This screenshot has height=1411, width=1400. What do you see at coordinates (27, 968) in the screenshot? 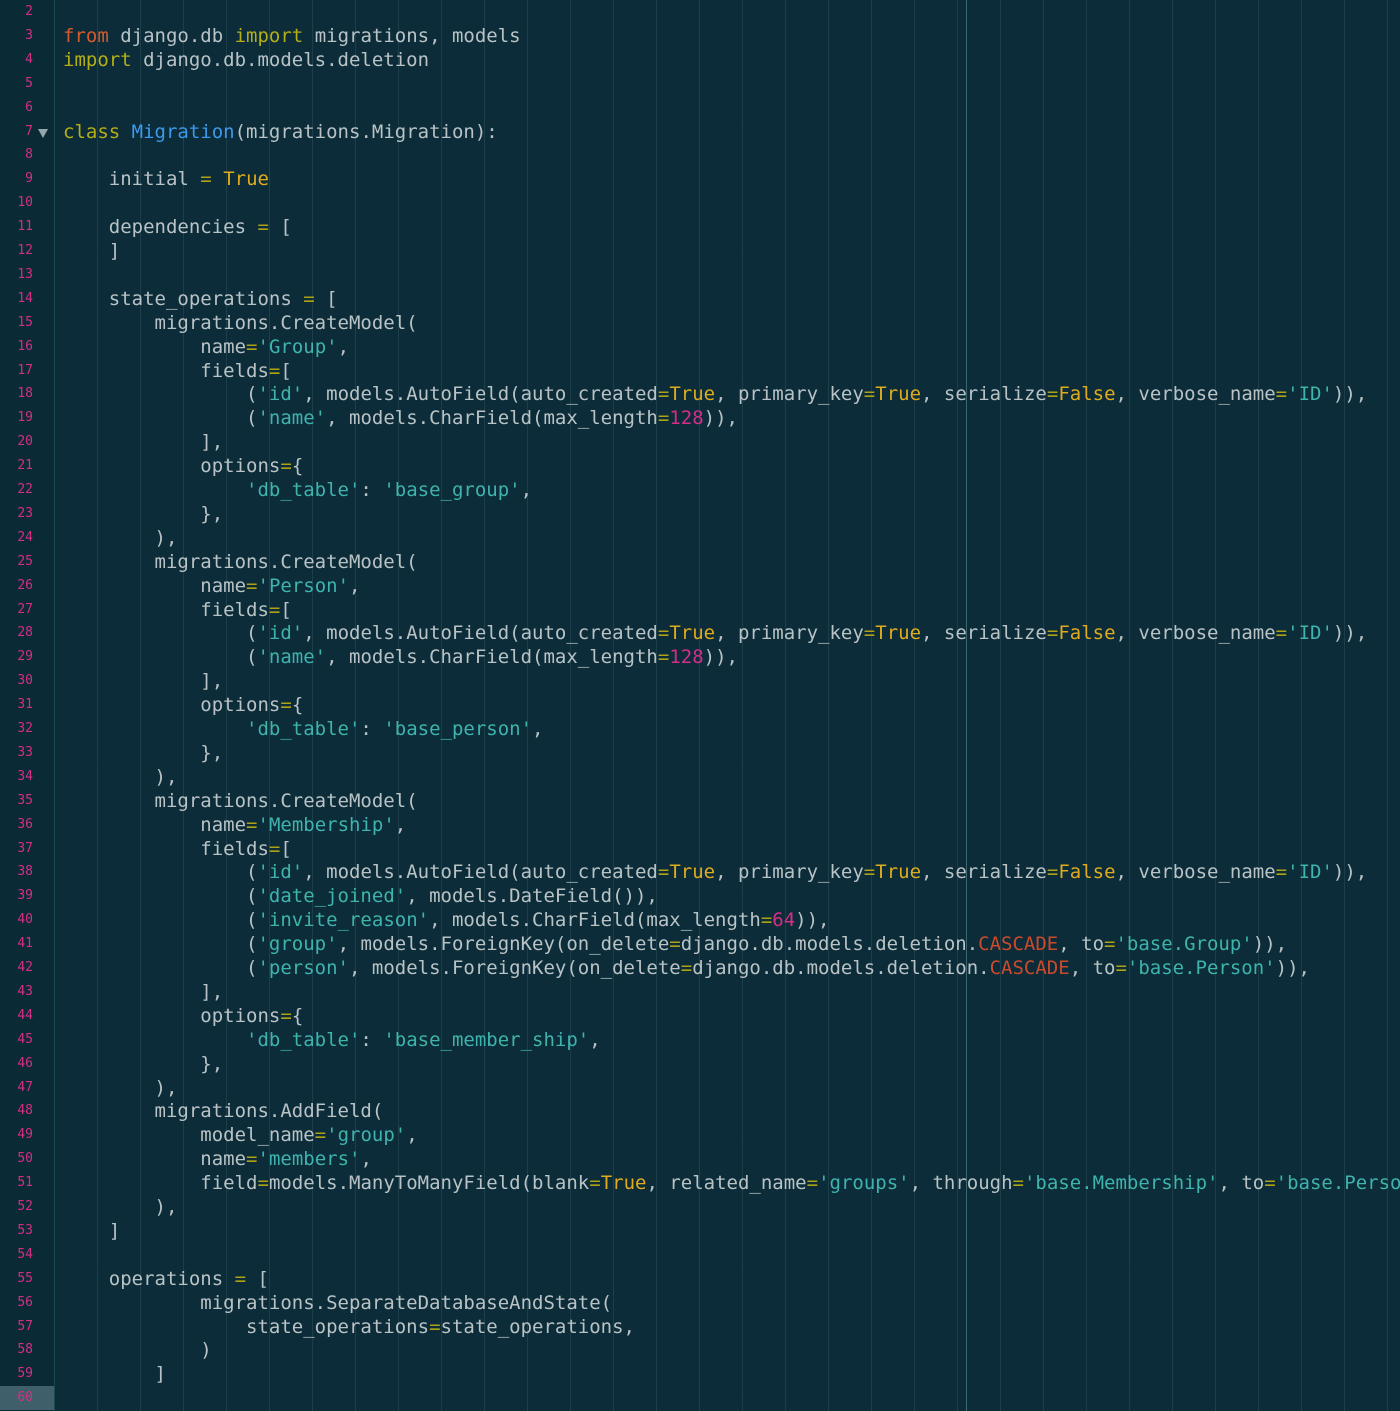
I see `line-number-42: 42` at bounding box center [27, 968].